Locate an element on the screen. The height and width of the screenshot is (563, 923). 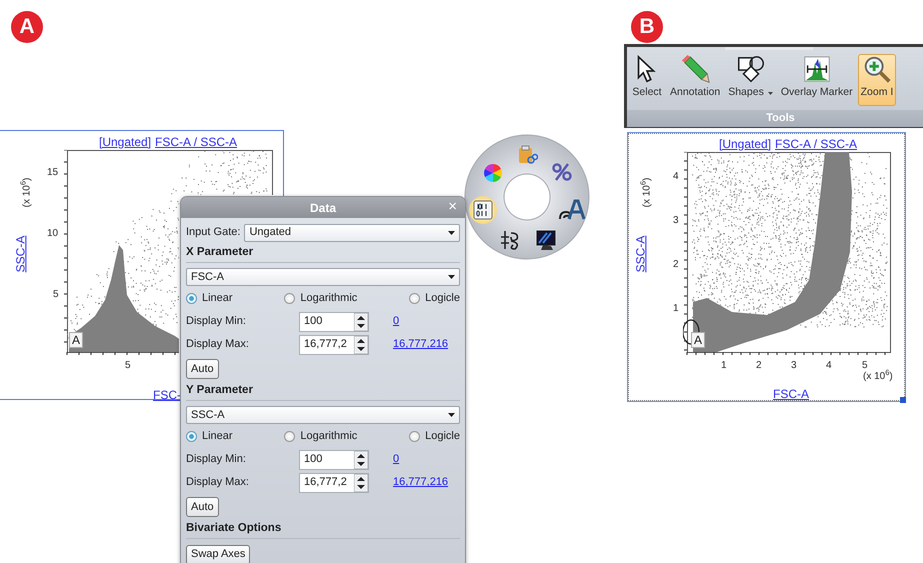
histogram-marker-icon is located at coordinates (817, 69).